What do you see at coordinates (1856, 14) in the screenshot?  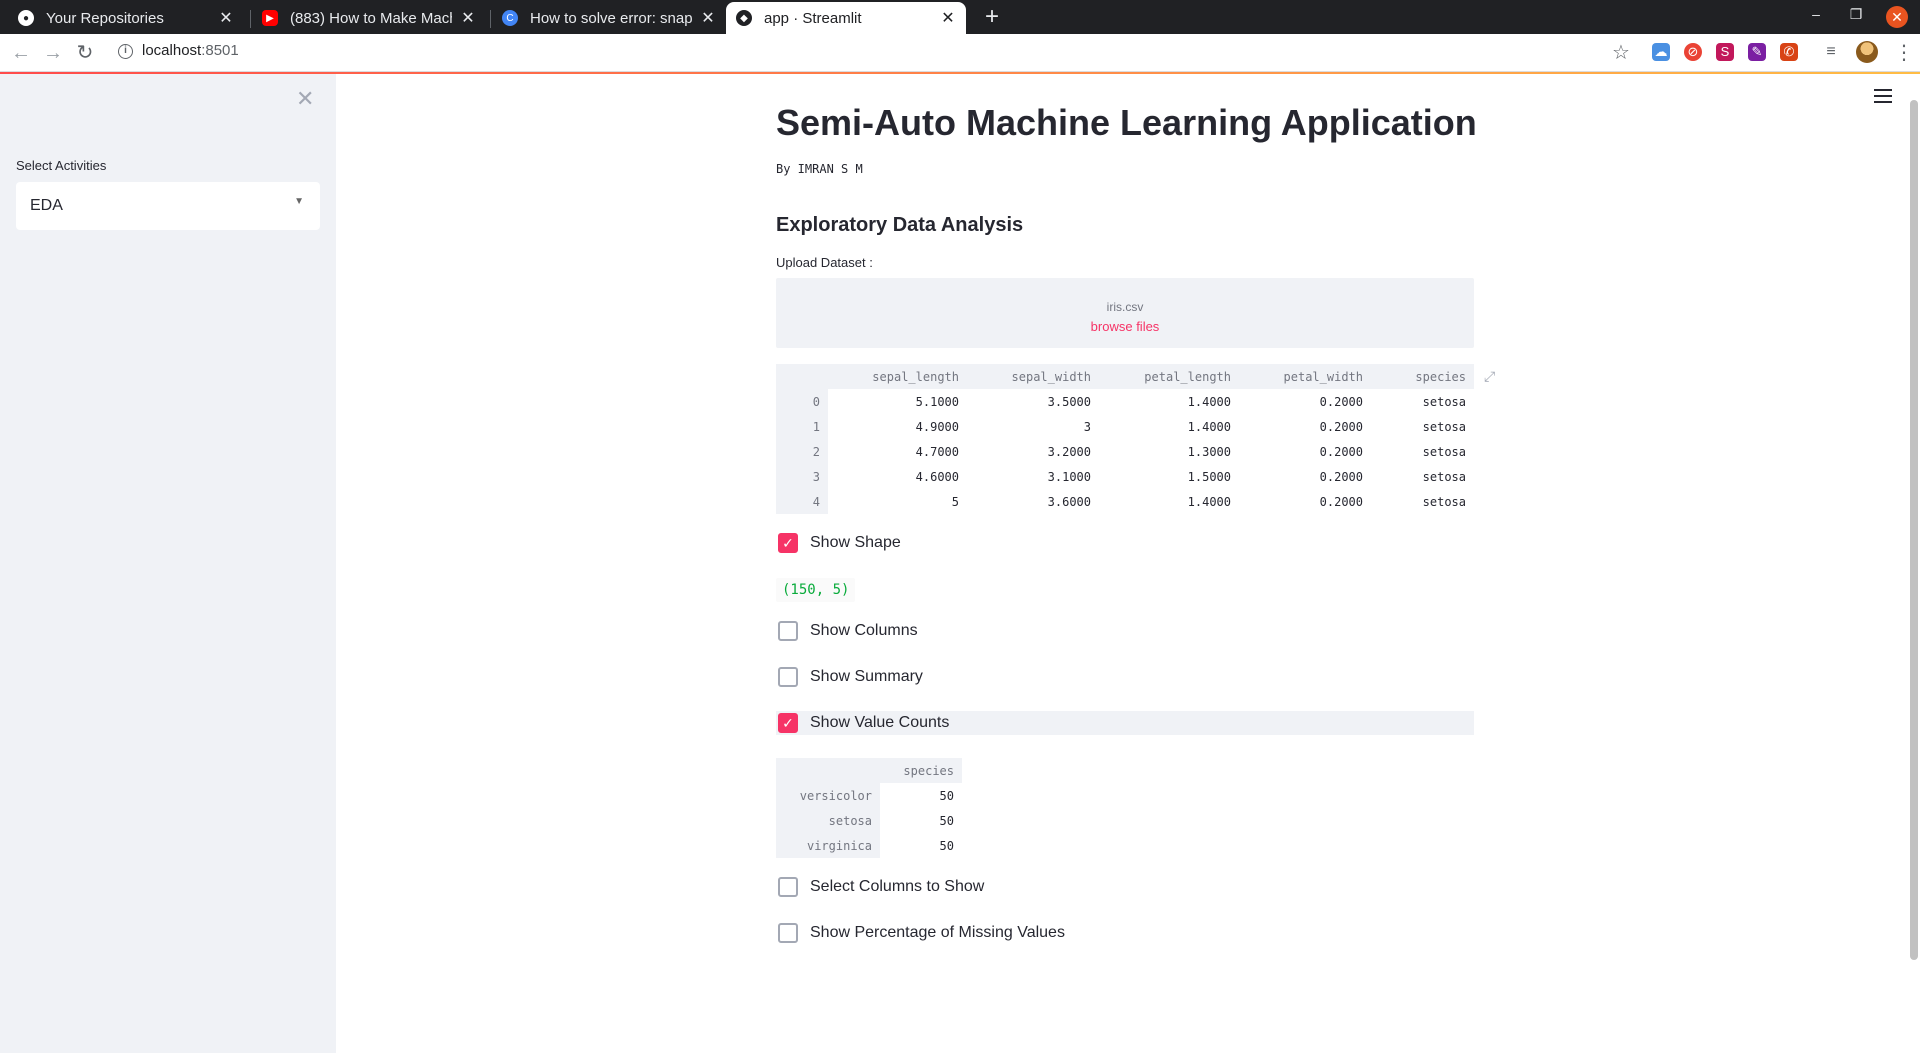 I see `restore-icon: ❐` at bounding box center [1856, 14].